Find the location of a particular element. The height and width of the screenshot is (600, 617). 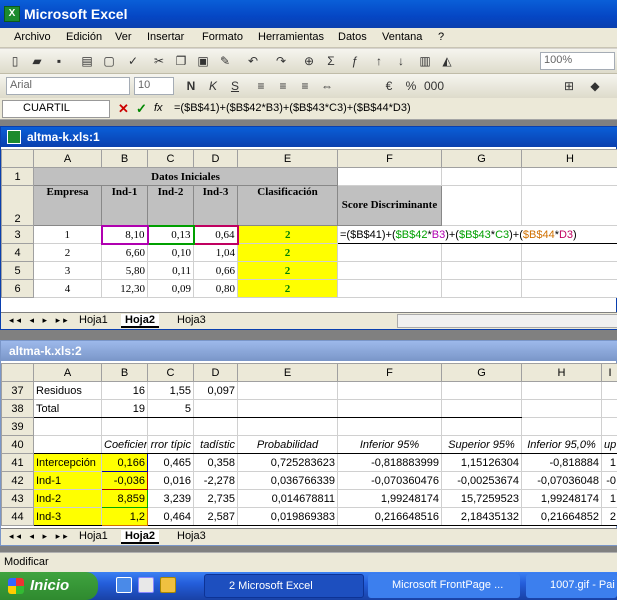

col-header-c: C is located at coordinates (170, 372).